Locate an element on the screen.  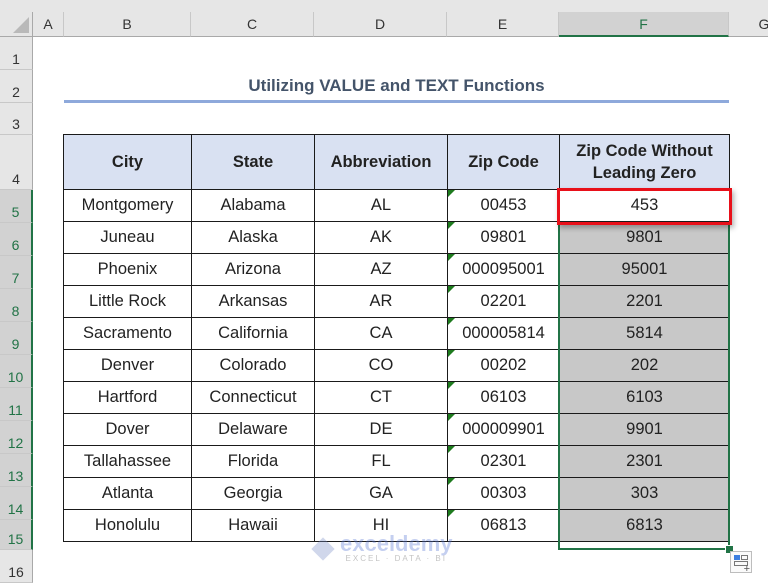
cell-state: Delaware is located at coordinates (253, 429).